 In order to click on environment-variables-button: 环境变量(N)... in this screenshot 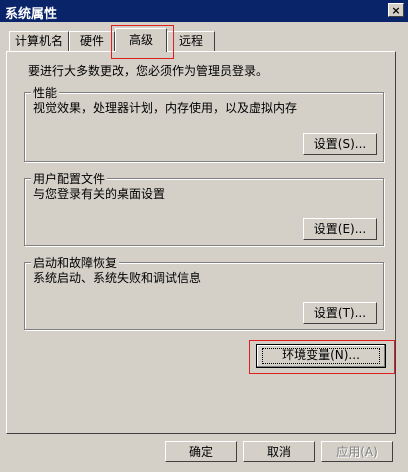, I will do `click(321, 356)`.